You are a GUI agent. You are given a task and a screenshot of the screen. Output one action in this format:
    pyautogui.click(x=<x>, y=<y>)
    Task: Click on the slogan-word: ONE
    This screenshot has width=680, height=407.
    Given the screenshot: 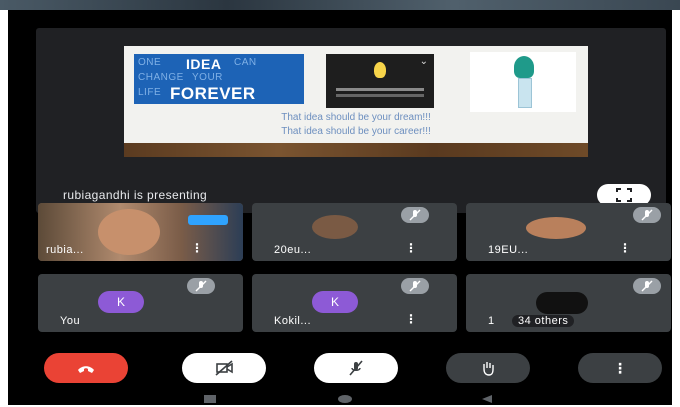 What is the action you would take?
    pyautogui.click(x=150, y=62)
    